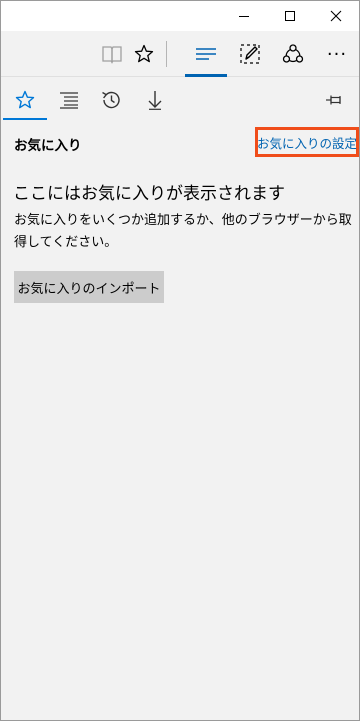 The height and width of the screenshot is (721, 360). I want to click on share-button, so click(293, 54).